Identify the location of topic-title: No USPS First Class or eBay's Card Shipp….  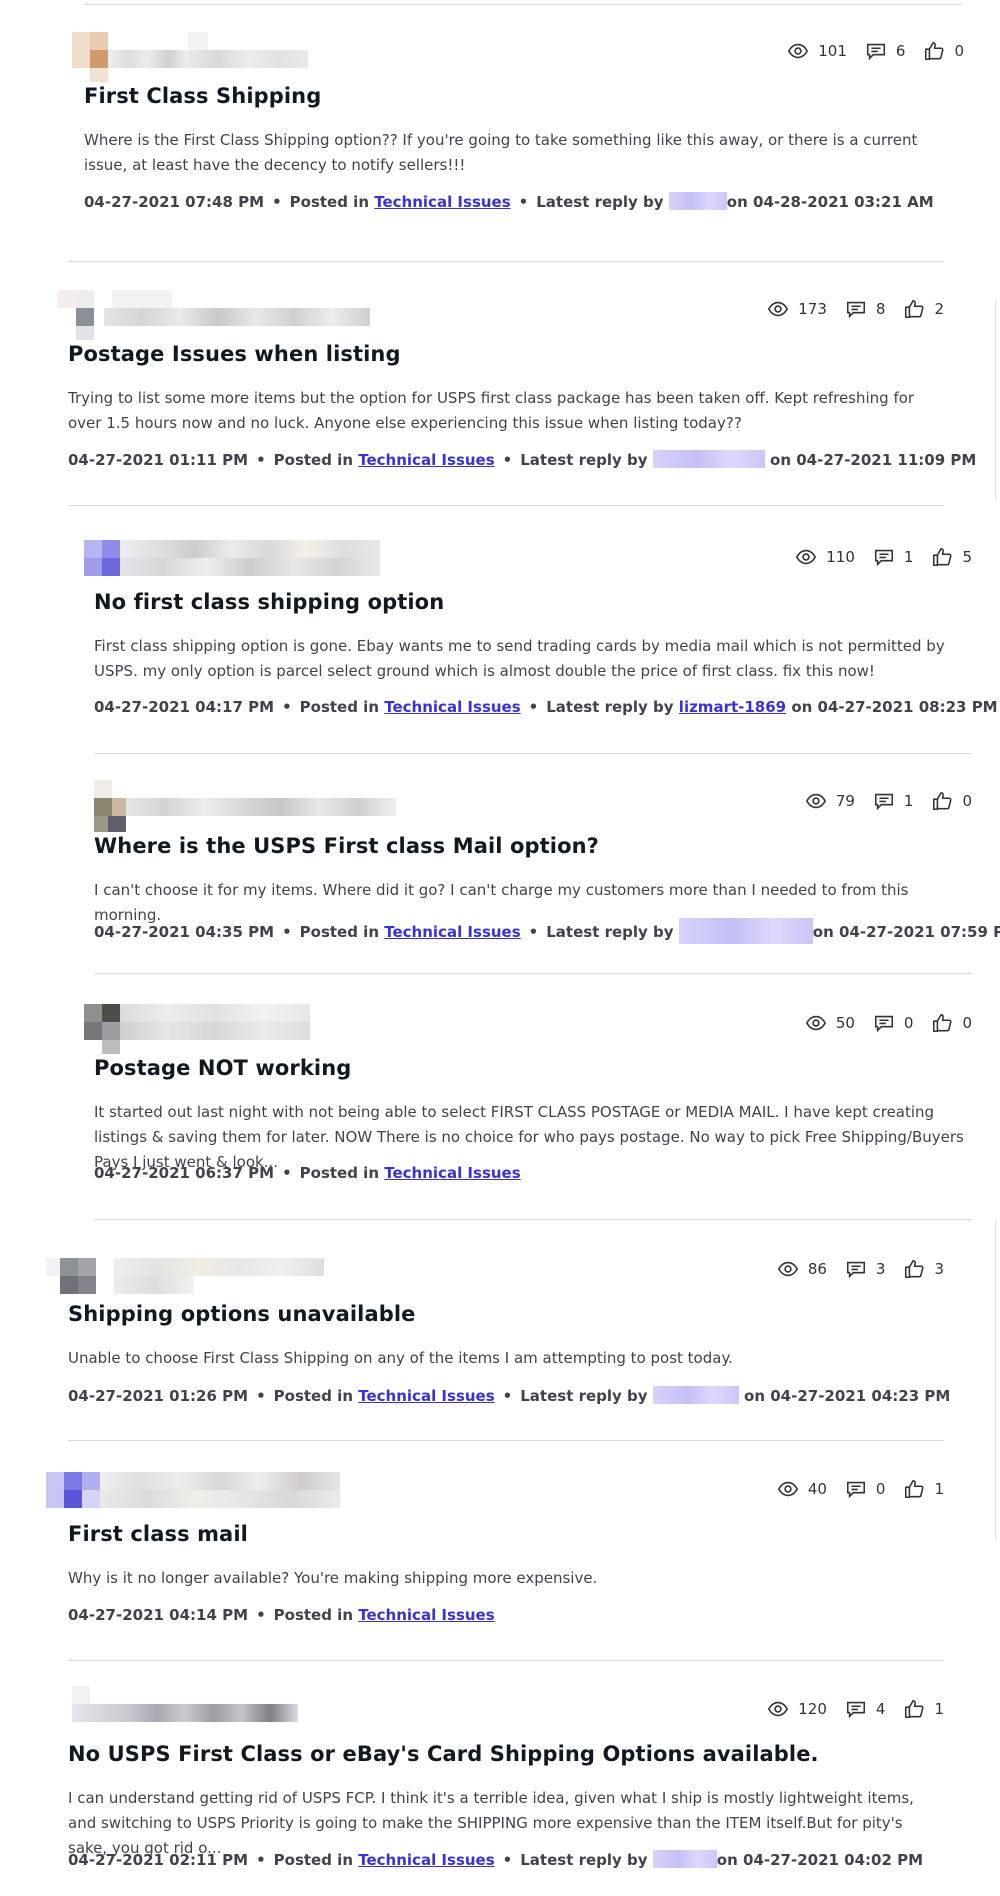
(506, 1754).